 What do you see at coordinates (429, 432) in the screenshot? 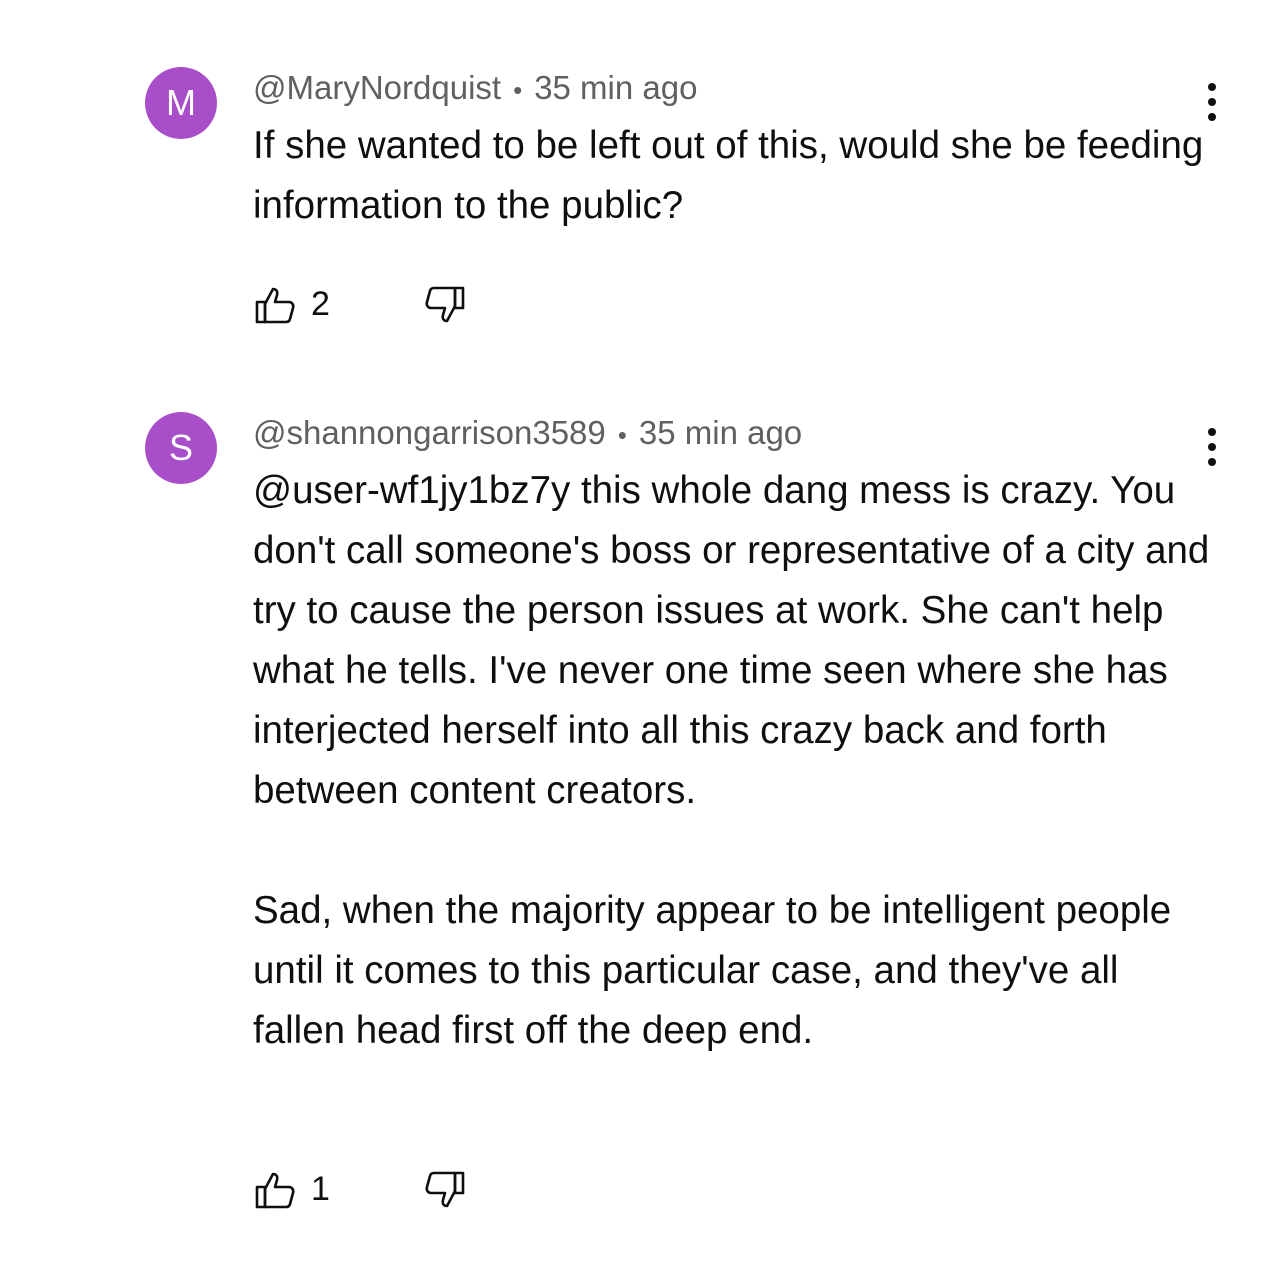
I see `comment-author: @shannongarrison3589` at bounding box center [429, 432].